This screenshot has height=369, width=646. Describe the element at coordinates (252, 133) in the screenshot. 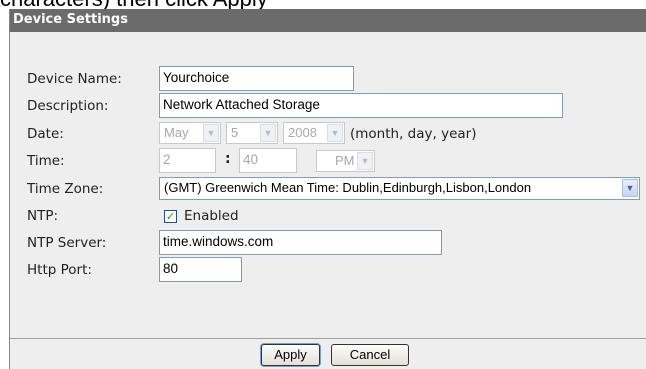

I see `day-select: 5 ▼` at that location.